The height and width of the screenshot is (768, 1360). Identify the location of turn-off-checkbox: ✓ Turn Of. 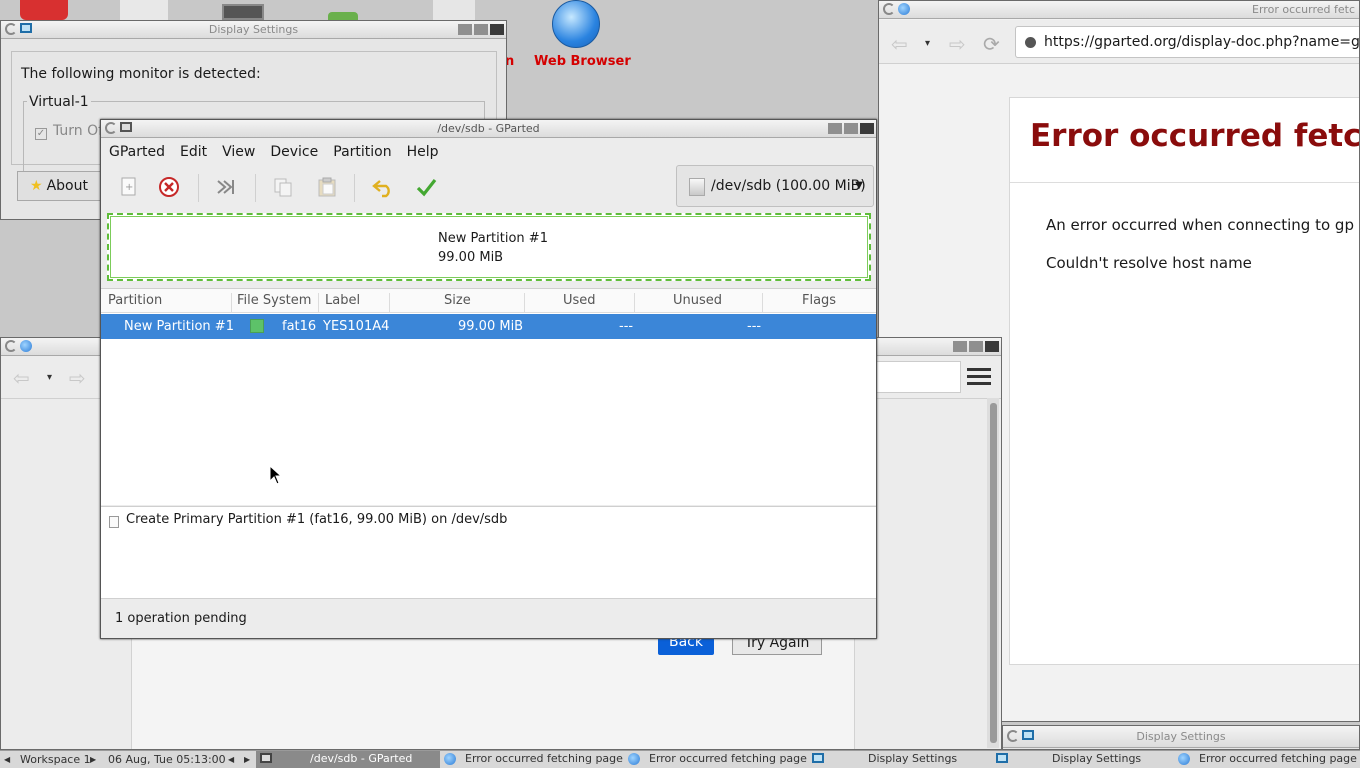
(69, 131).